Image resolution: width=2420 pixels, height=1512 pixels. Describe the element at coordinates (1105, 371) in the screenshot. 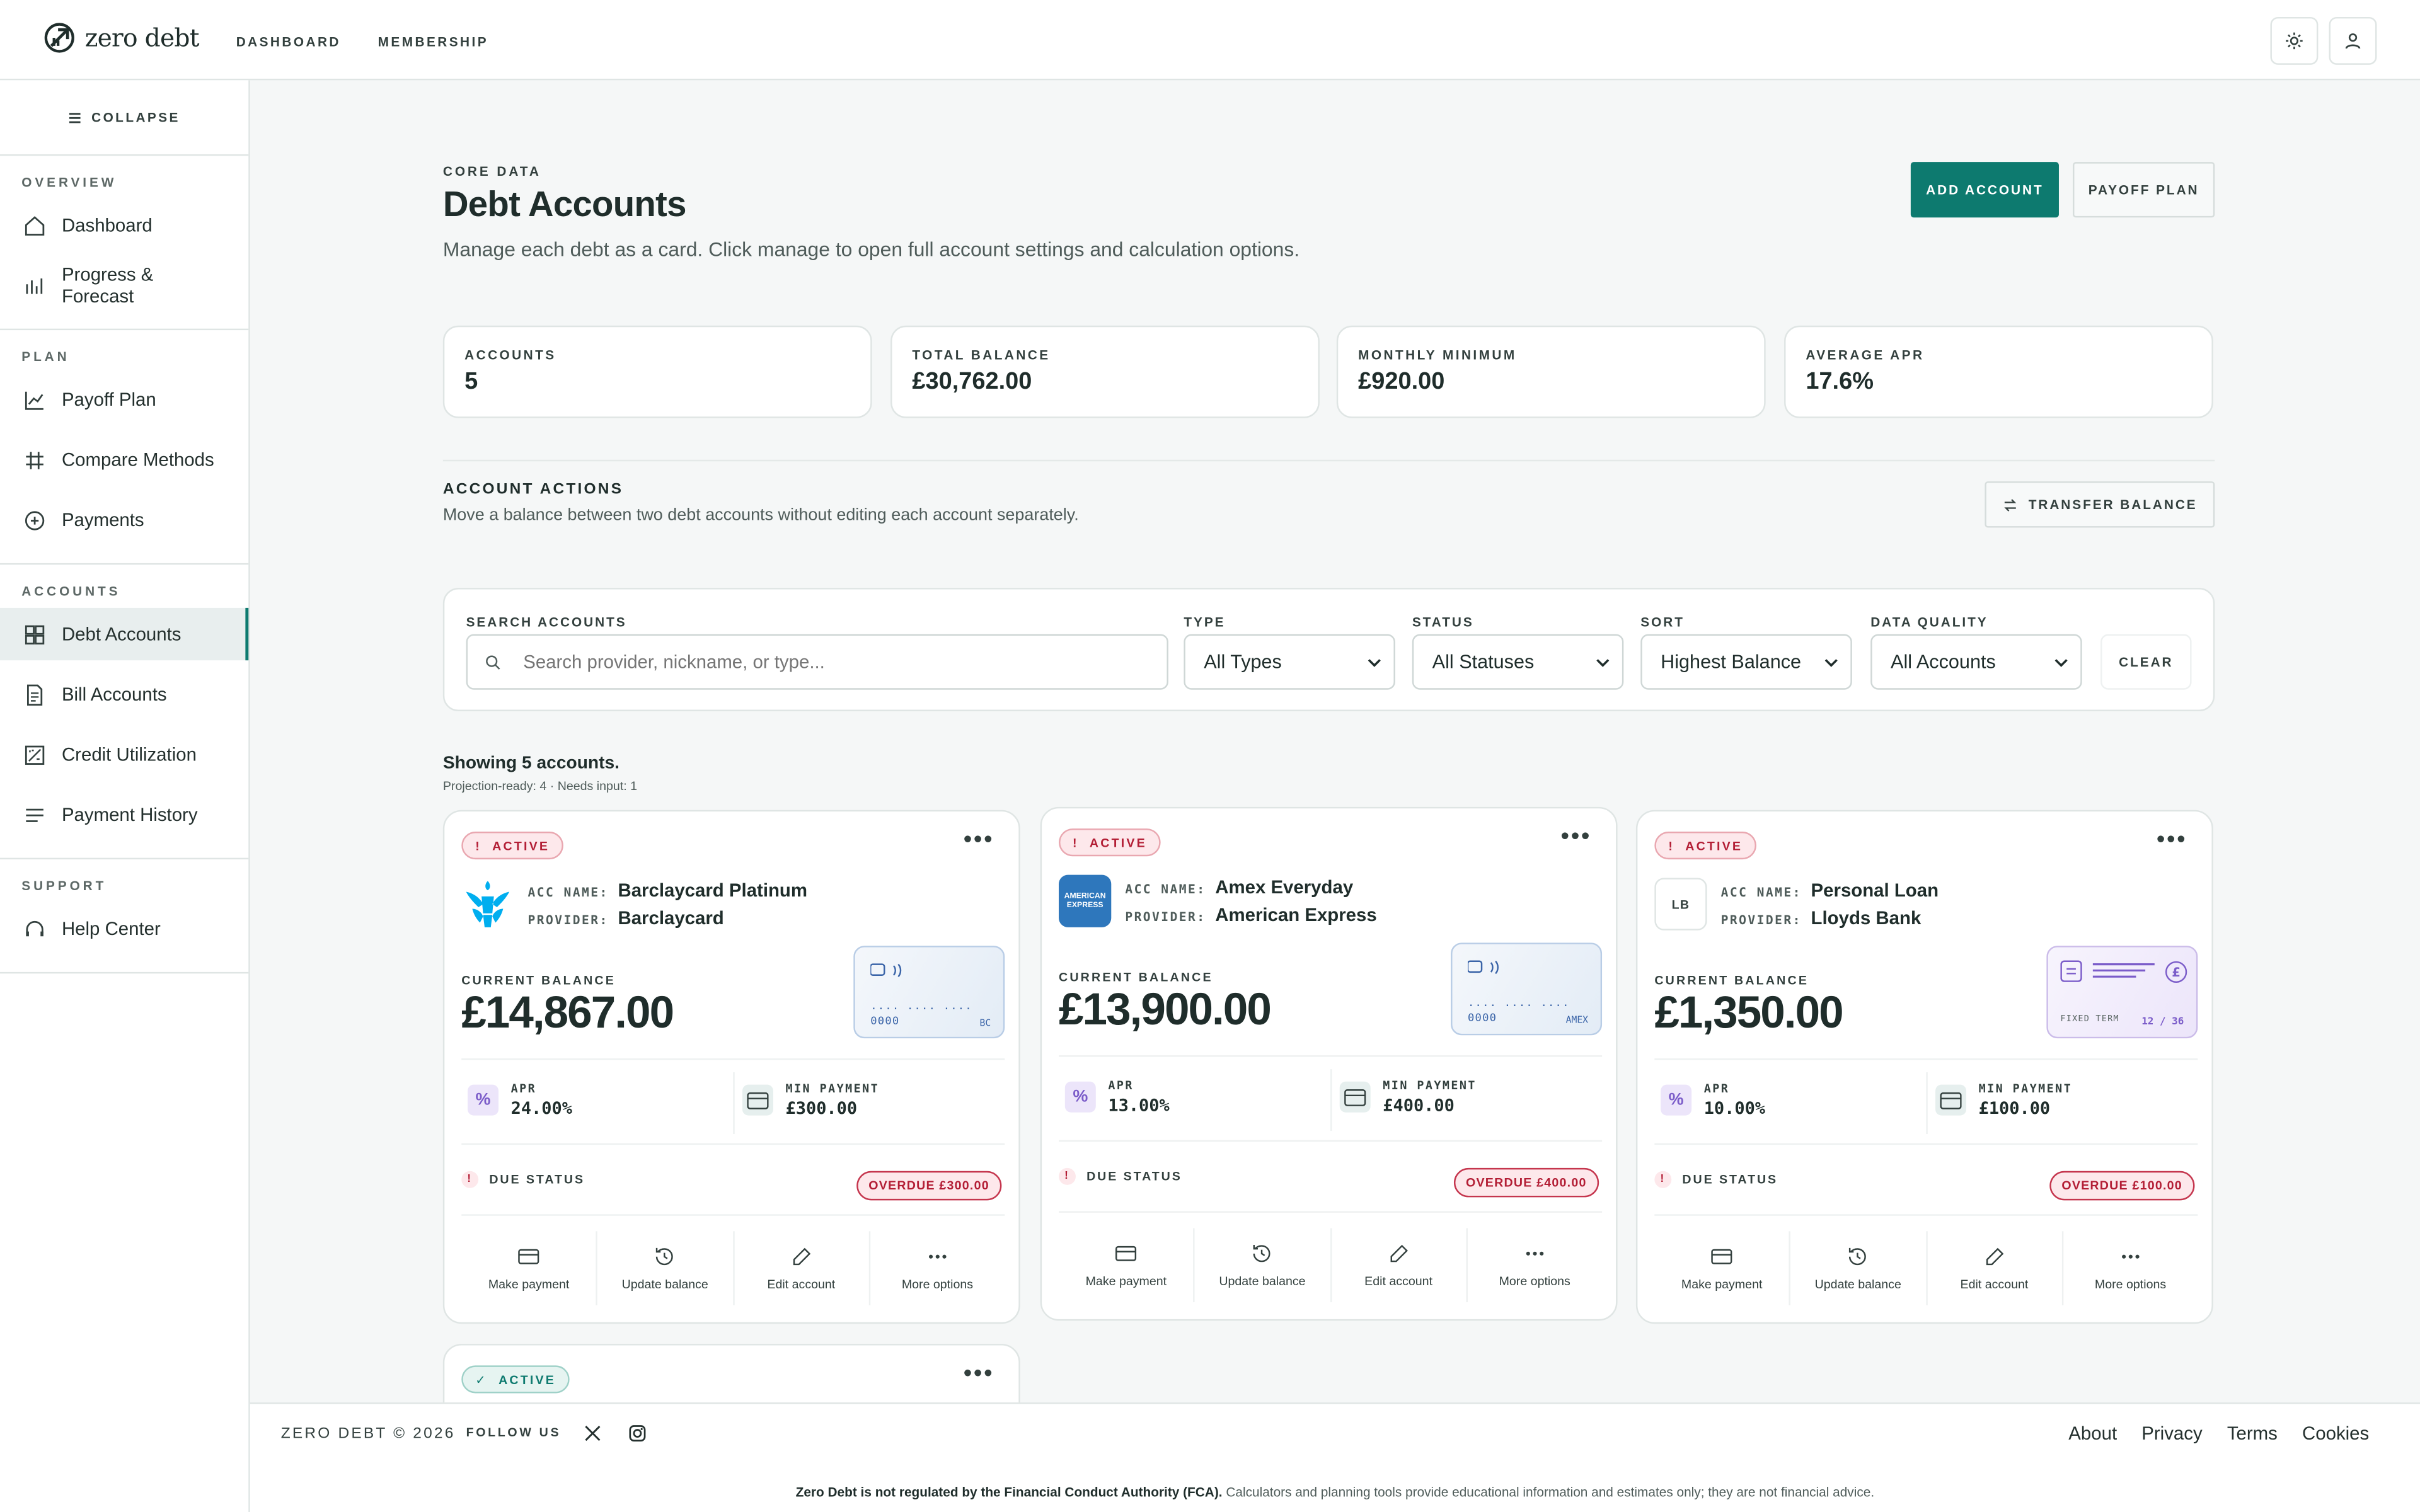

I see `stat-total-balance: TOTAL BALANCE £30,762.00` at that location.